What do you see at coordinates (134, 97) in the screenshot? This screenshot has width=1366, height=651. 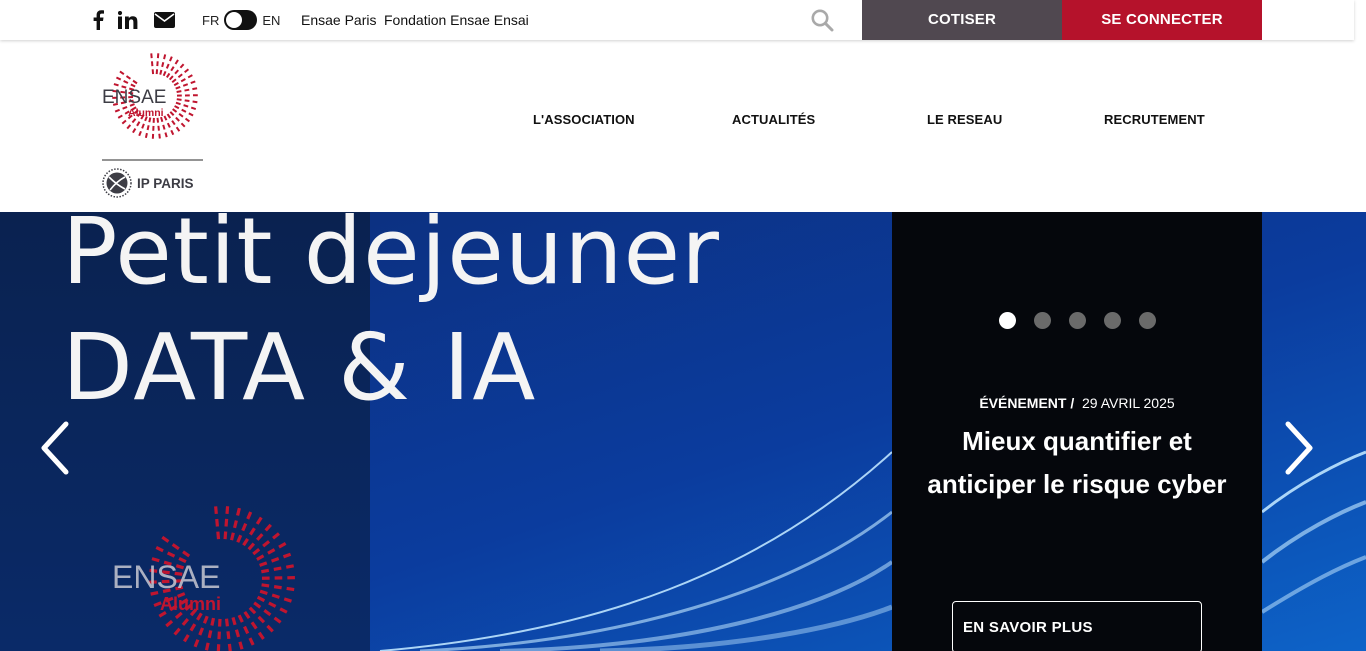 I see `logo-name: ENSAE` at bounding box center [134, 97].